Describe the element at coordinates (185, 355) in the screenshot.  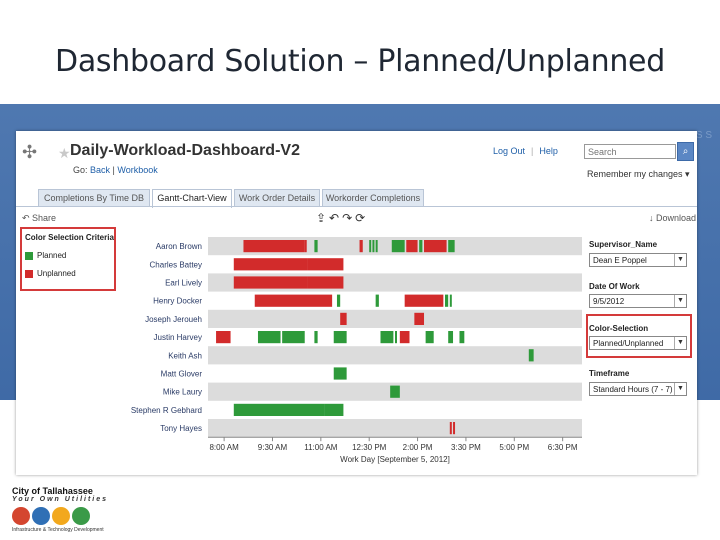
I see `row-label: Keith Ash` at that location.